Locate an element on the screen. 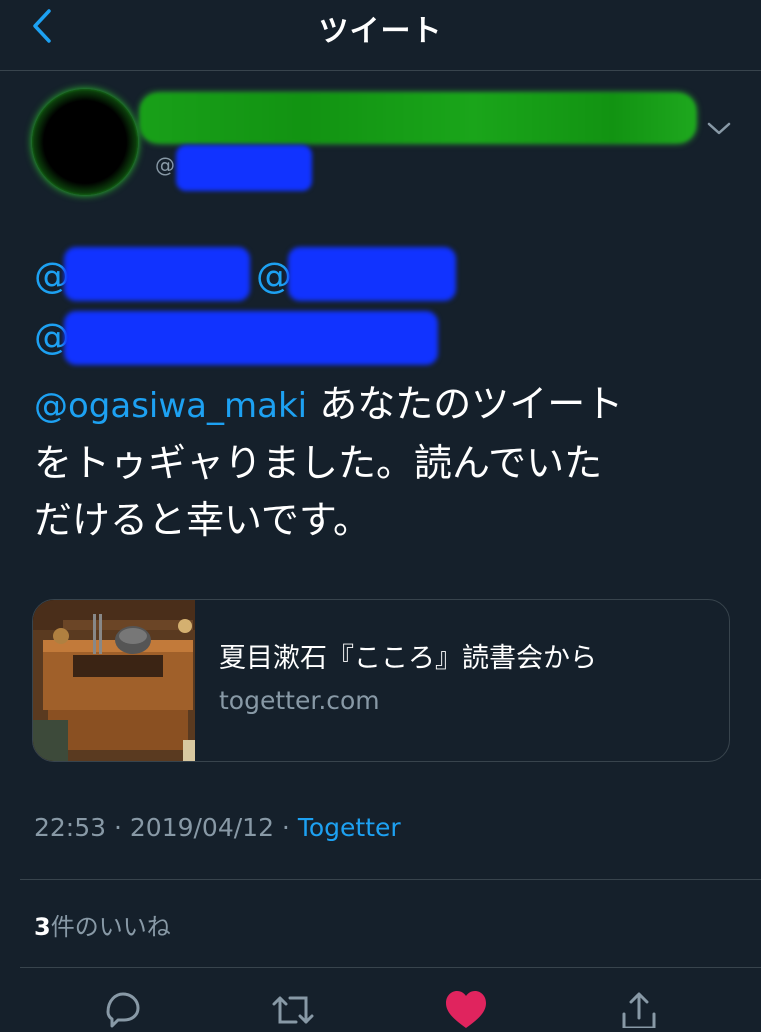 Image resolution: width=761 pixels, height=1032 pixels. tweet-text-line: あなたのツイート is located at coordinates (465, 404).